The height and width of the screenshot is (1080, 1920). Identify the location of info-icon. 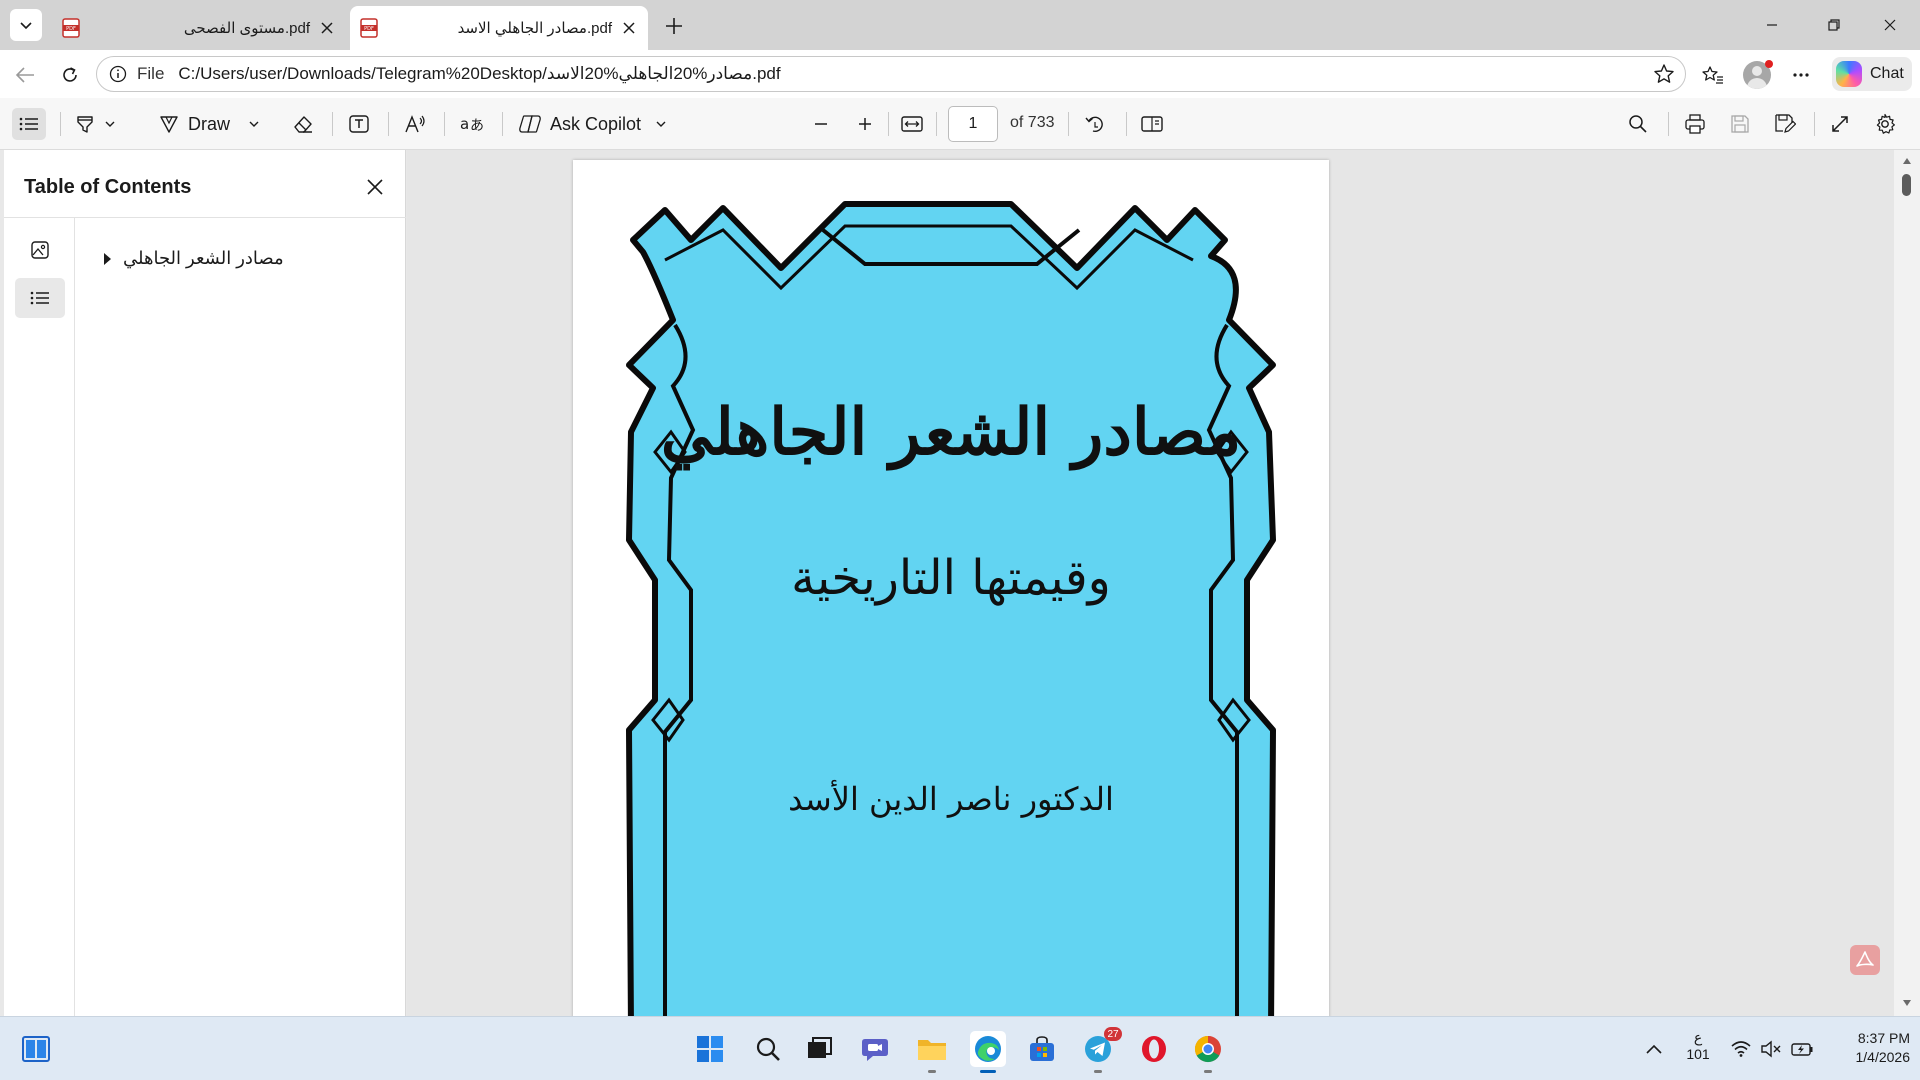
(118, 74).